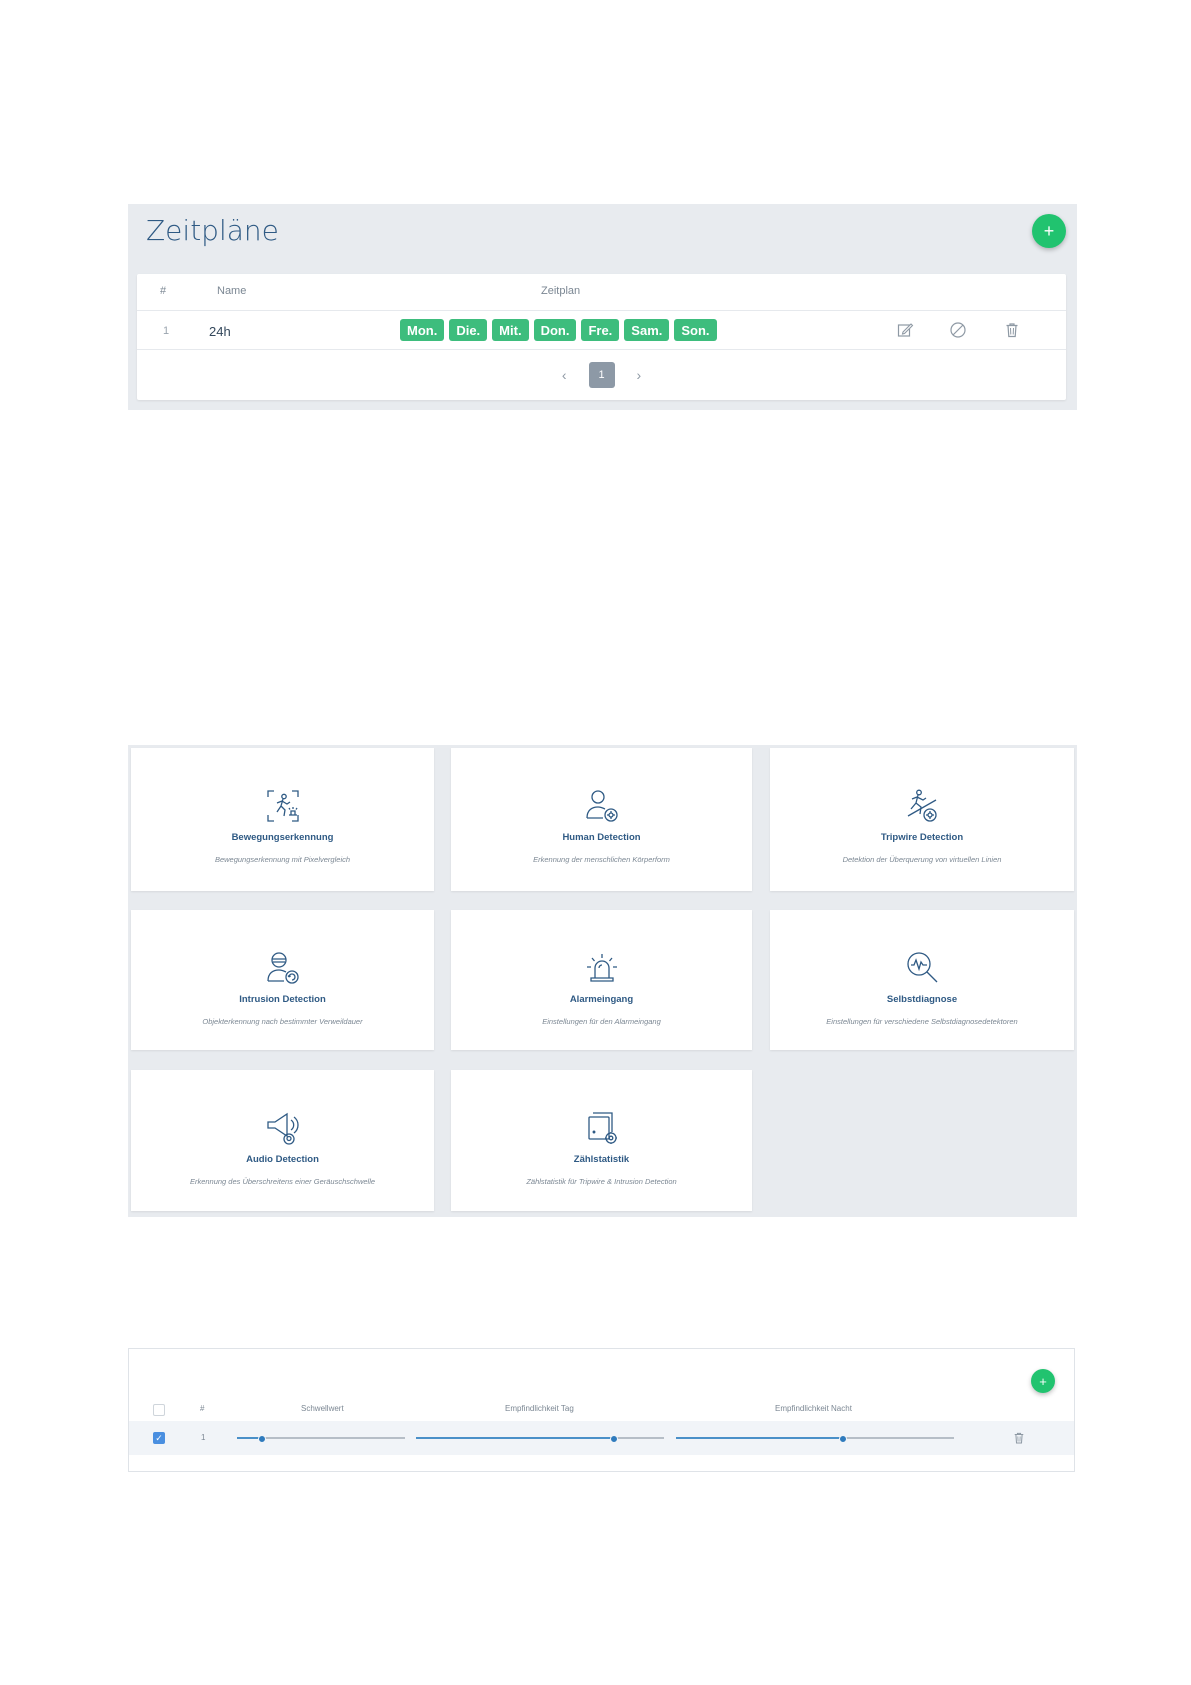  I want to click on pagination: ‹ 1 ›, so click(601, 375).